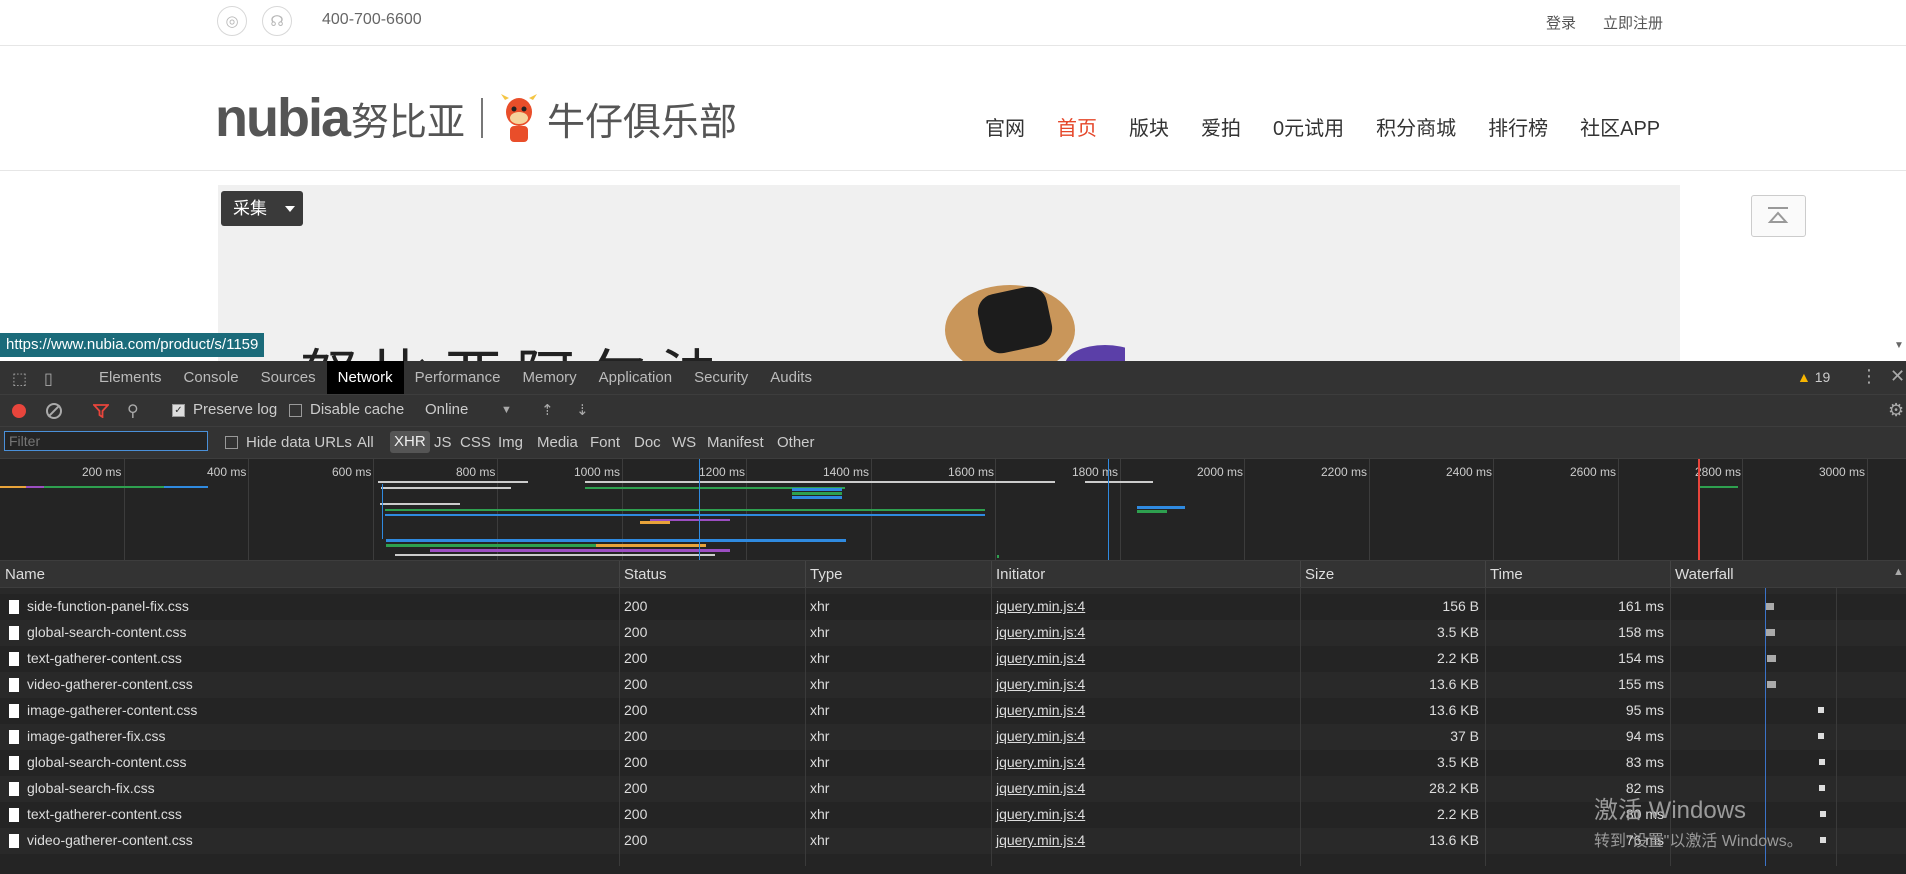 The width and height of the screenshot is (1906, 874). What do you see at coordinates (476, 118) in the screenshot?
I see `nubia-club-logo: nubia 努比亚 牛仔俱乐部` at bounding box center [476, 118].